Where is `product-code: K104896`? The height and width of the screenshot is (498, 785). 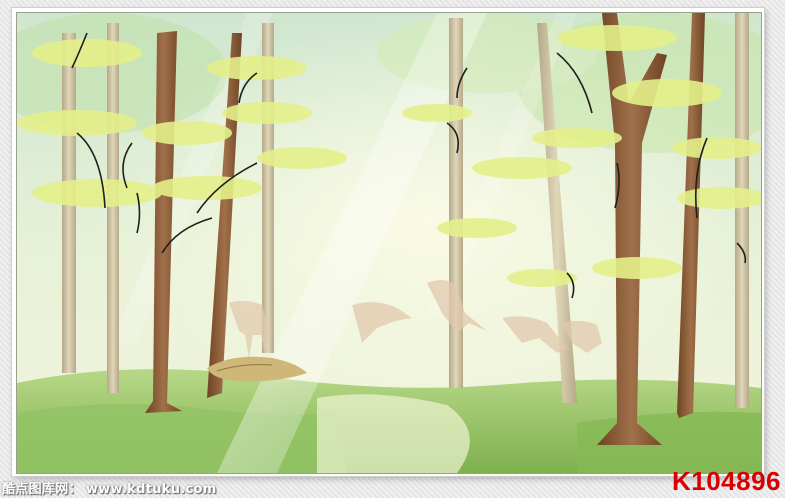
product-code: K104896 is located at coordinates (726, 481).